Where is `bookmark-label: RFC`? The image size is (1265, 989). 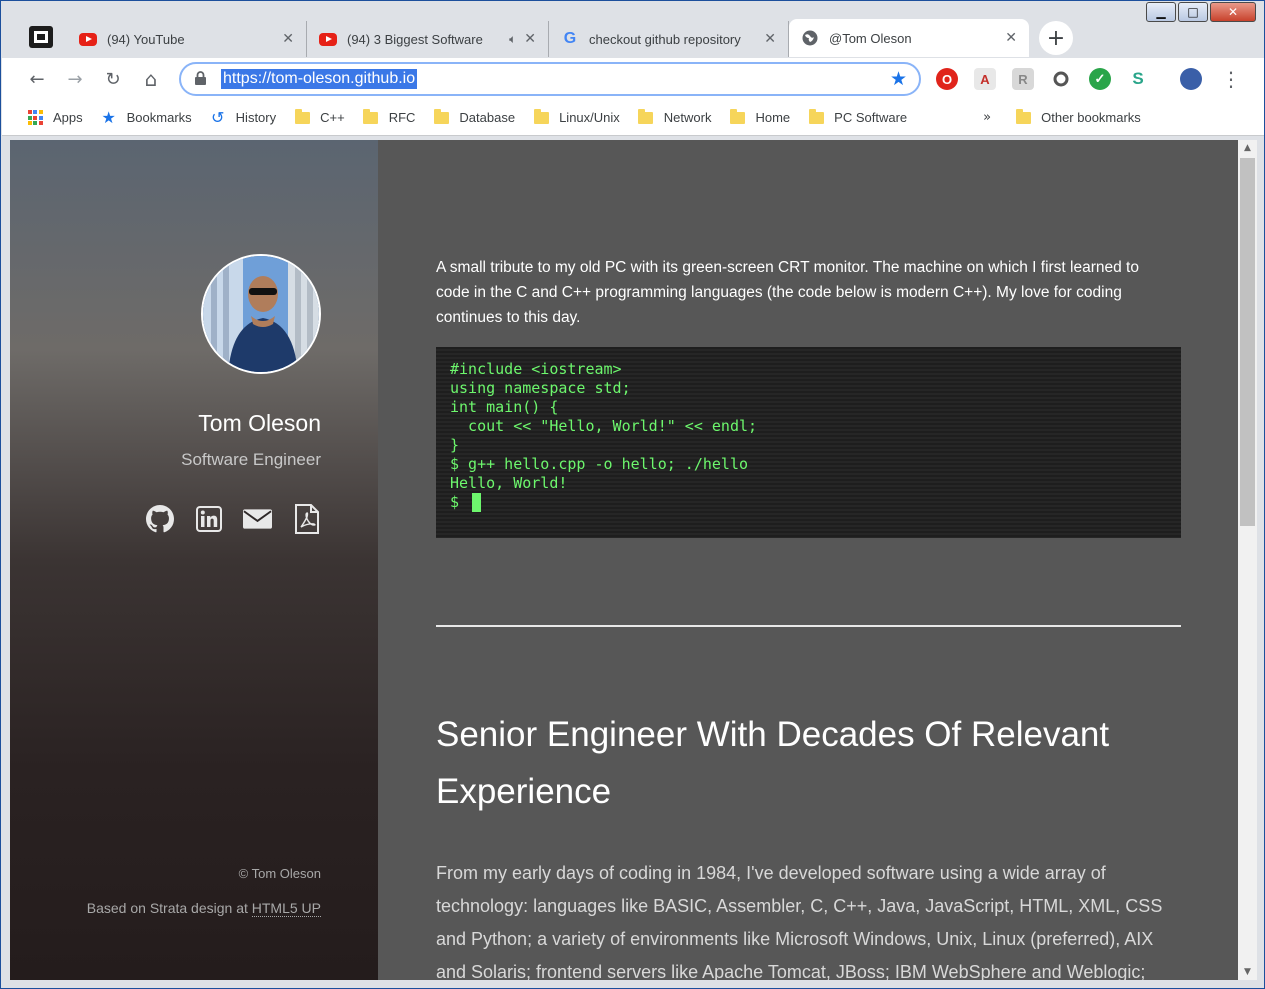 bookmark-label: RFC is located at coordinates (402, 117).